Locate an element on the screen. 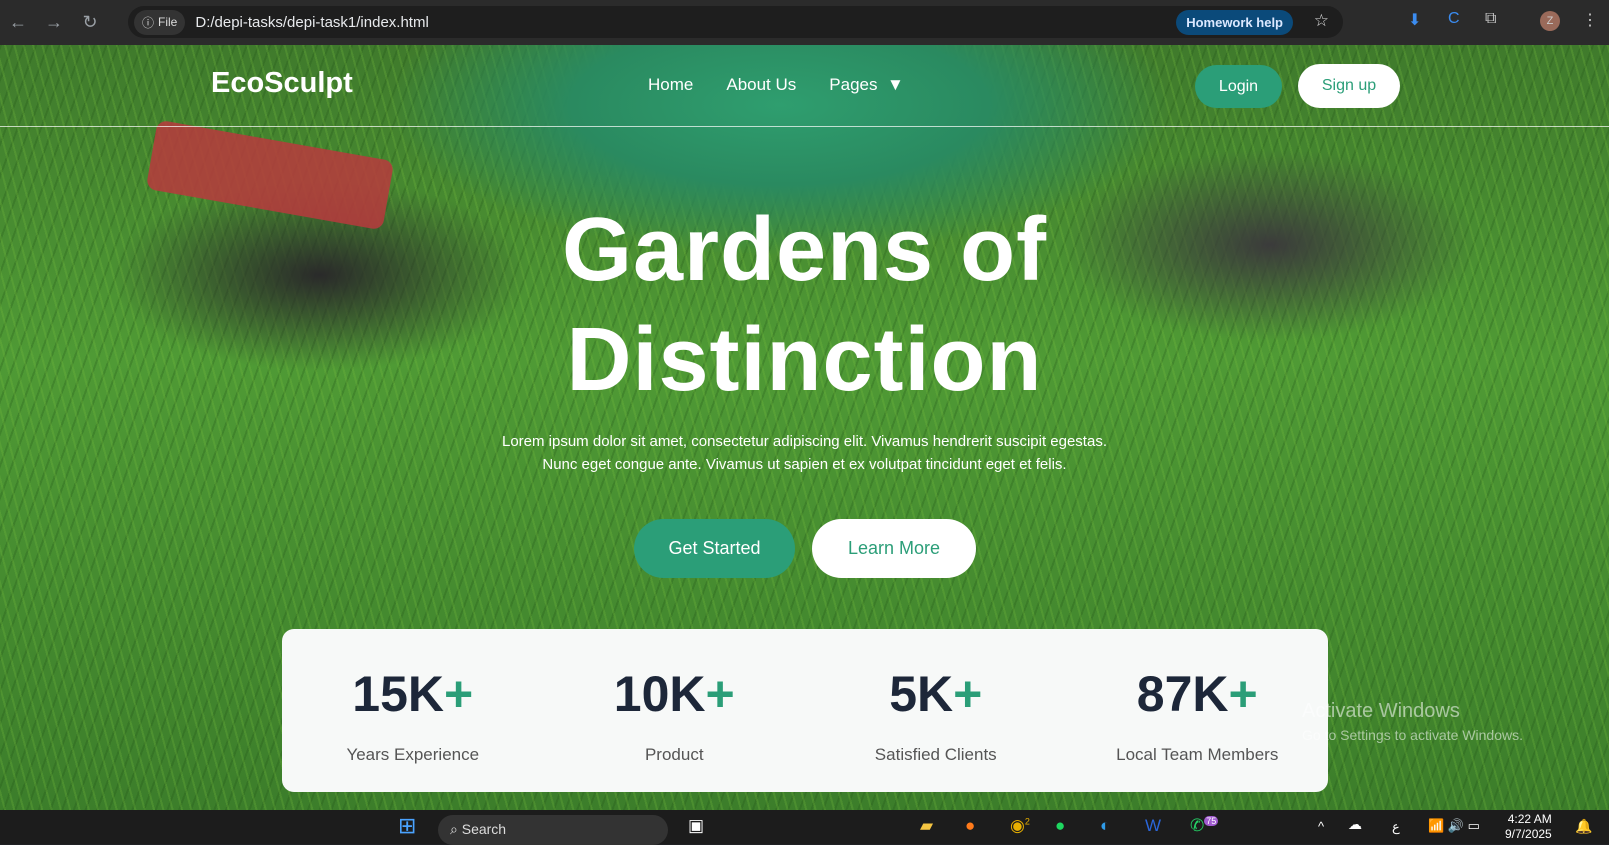  homework-help-button: Homework help is located at coordinates (1234, 22).